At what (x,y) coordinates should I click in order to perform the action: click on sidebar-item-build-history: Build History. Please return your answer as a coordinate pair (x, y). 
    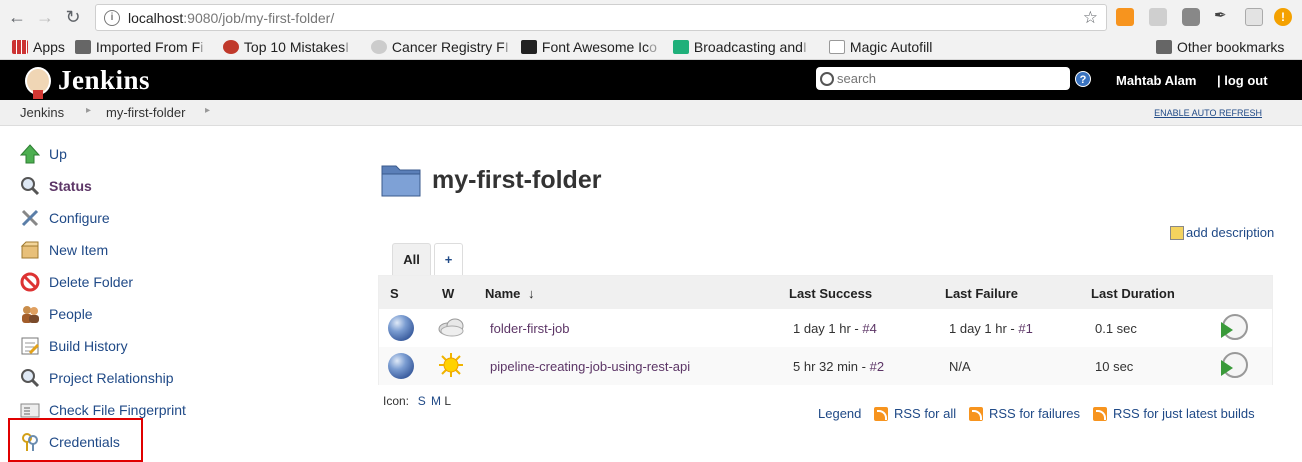
    Looking at the image, I should click on (74, 346).